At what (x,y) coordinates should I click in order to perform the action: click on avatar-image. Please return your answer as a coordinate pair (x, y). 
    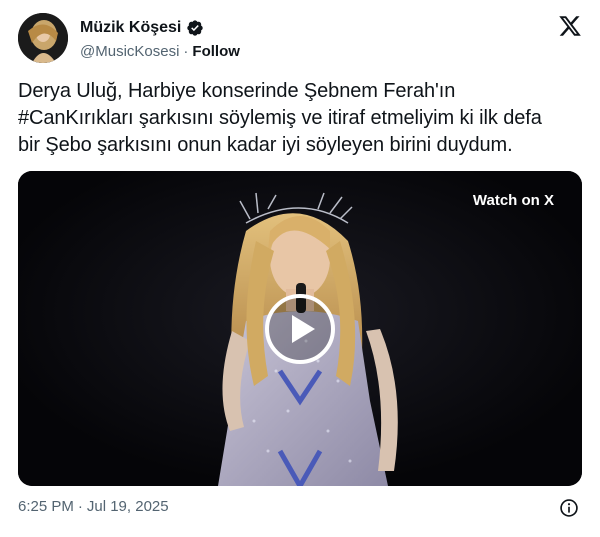
    Looking at the image, I should click on (43, 38).